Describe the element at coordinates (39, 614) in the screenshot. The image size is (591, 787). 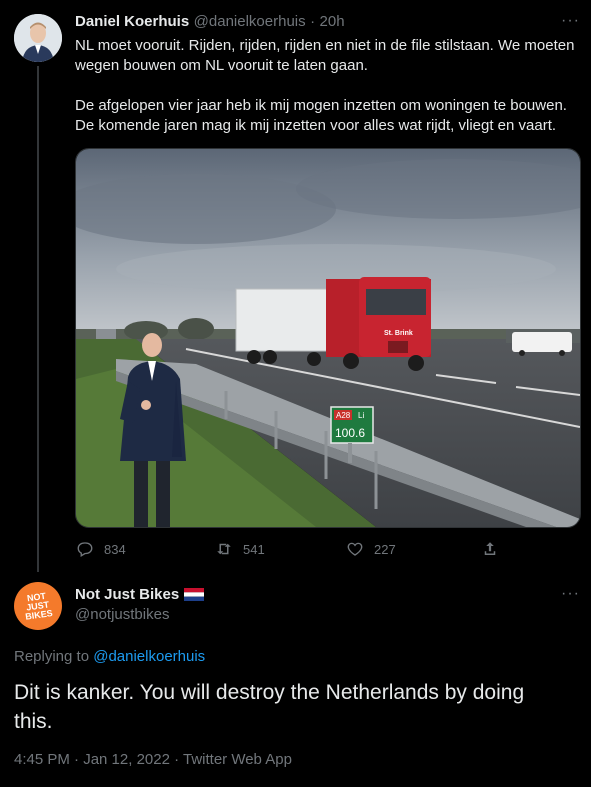
I see `avatar-logo-line: BIKES` at that location.